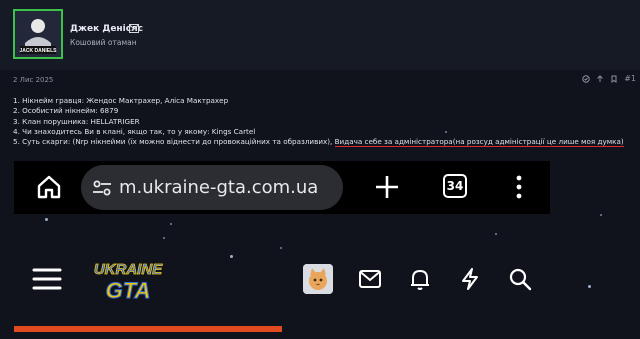 The image size is (640, 339). I want to click on menu-icon, so click(47, 279).